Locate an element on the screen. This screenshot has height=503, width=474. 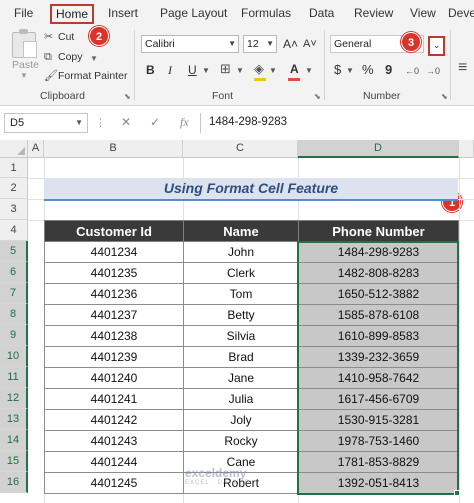
phone-cell: 1392-051-8413 is located at coordinates (378, 483).